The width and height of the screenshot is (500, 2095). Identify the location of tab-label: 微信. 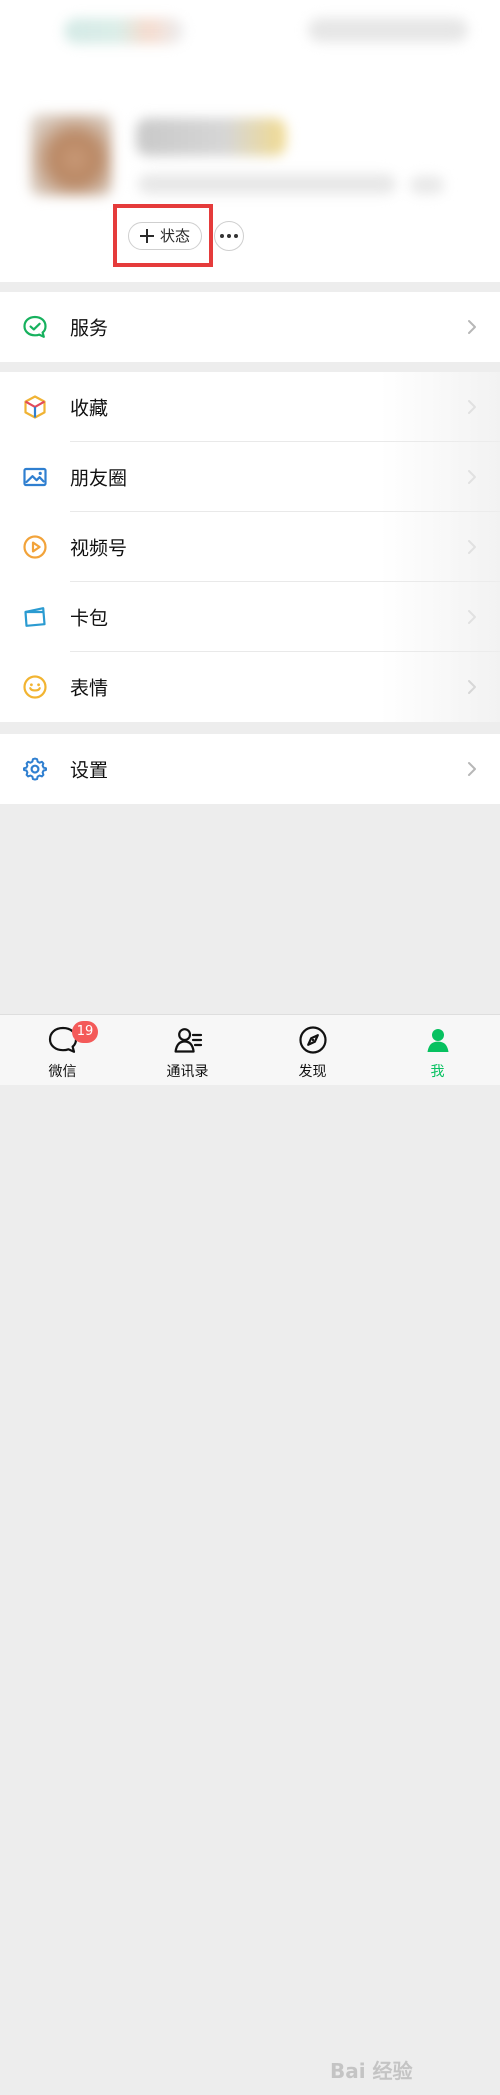
(62, 1072).